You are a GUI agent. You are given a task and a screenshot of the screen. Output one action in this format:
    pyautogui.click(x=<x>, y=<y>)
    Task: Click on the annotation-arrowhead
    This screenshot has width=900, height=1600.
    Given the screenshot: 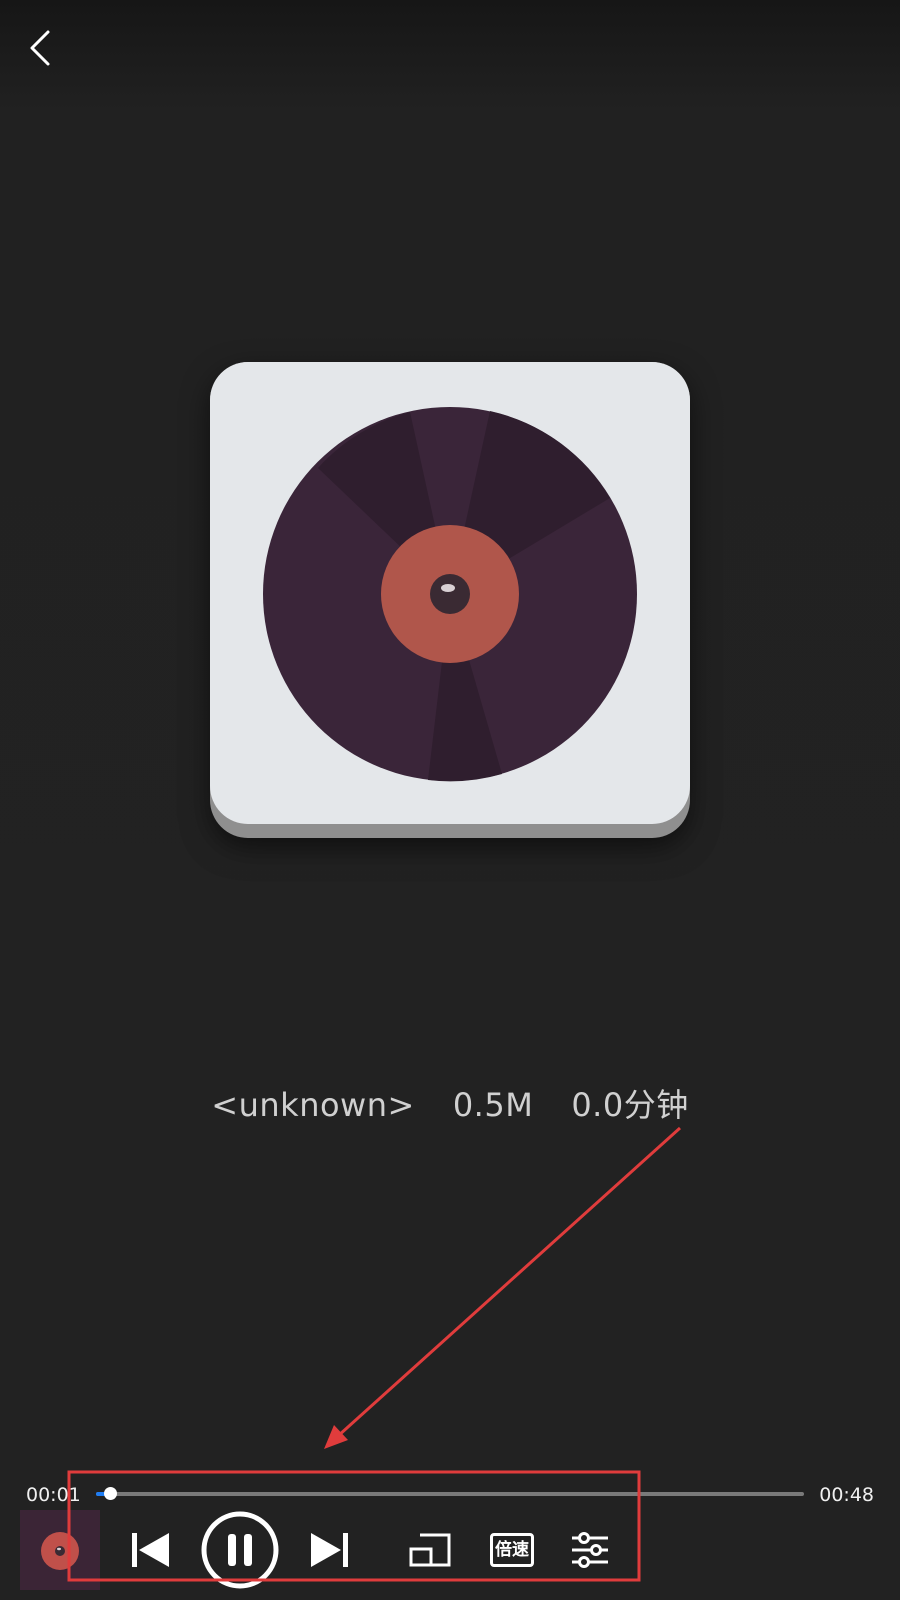 What is the action you would take?
    pyautogui.click(x=336, y=1437)
    